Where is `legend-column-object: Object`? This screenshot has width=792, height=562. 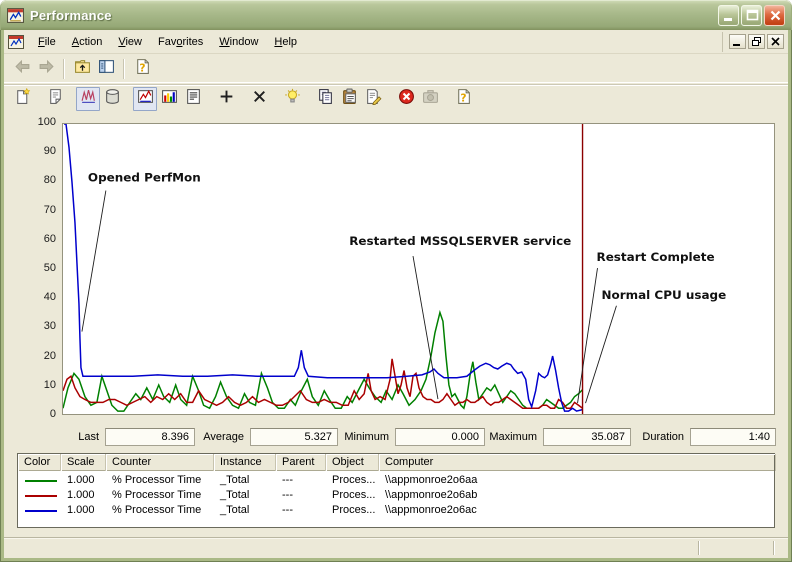 legend-column-object: Object is located at coordinates (352, 462).